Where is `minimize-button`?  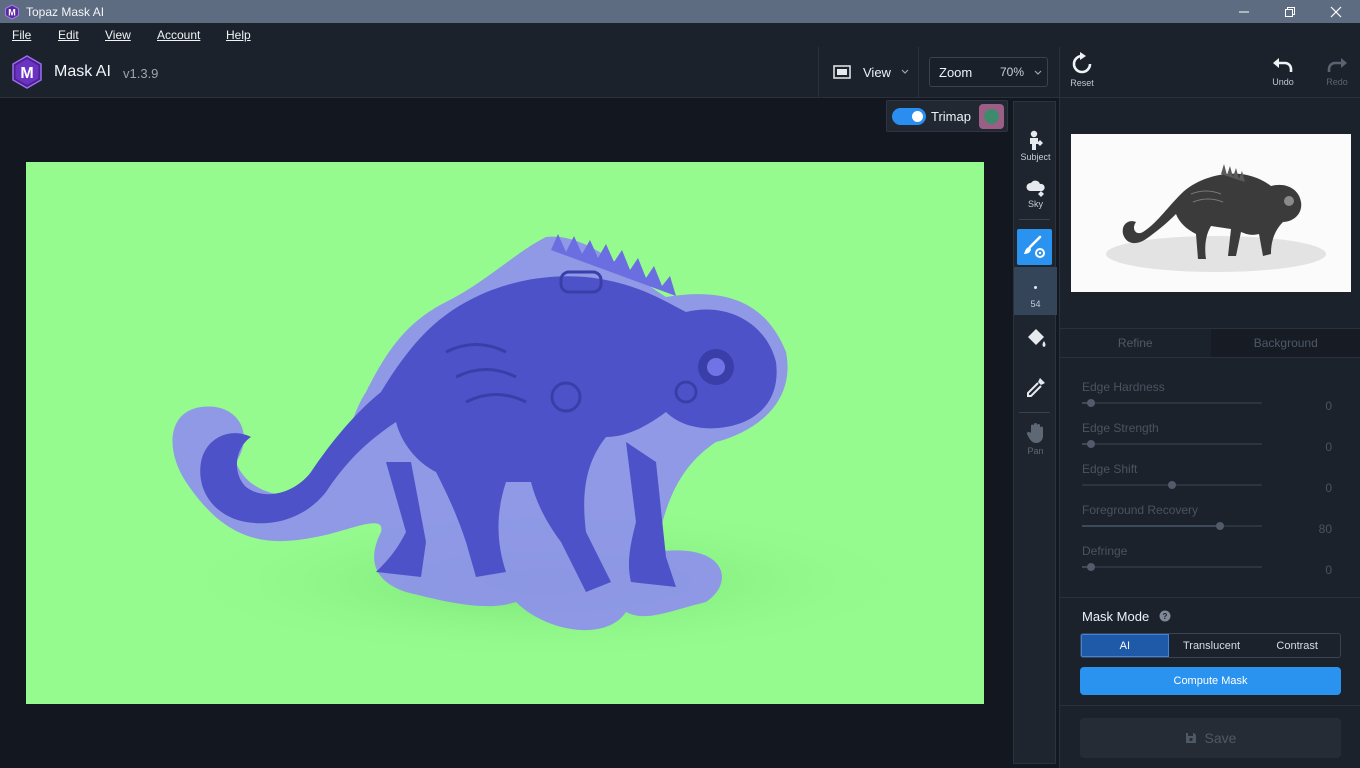
minimize-button is located at coordinates (1244, 11).